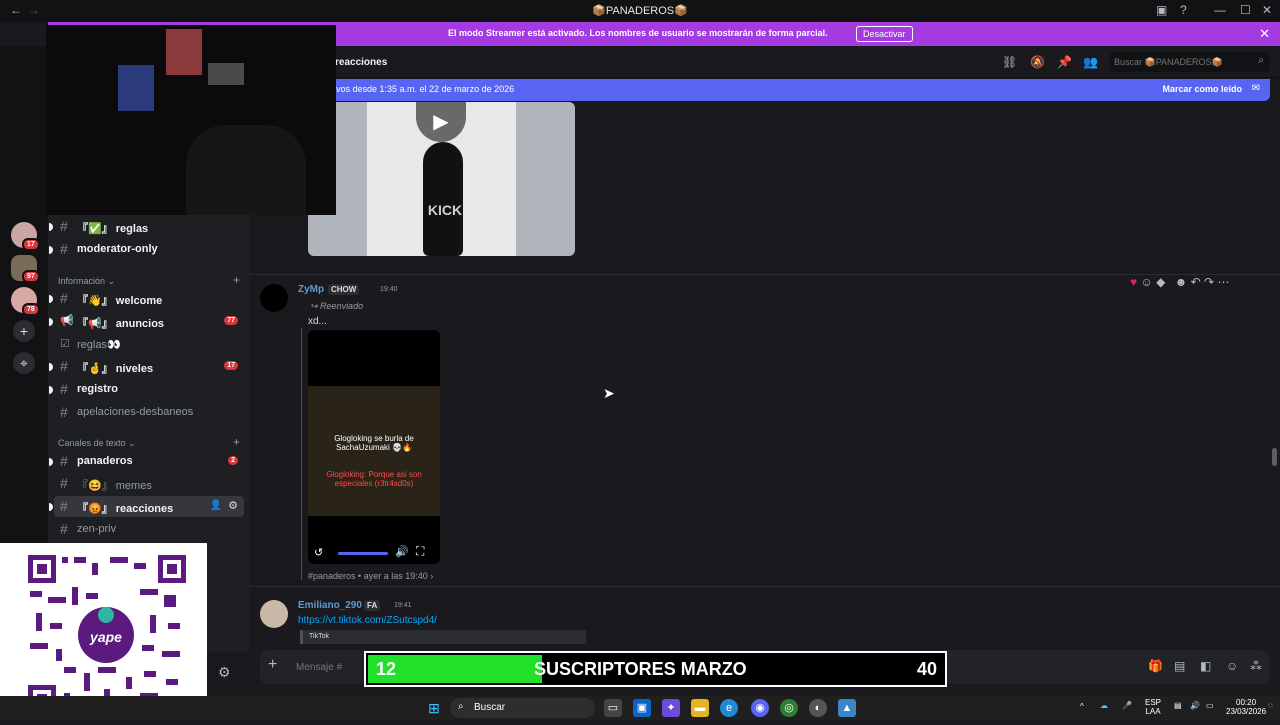  What do you see at coordinates (1267, 10) in the screenshot?
I see `close-button: ✕` at bounding box center [1267, 10].